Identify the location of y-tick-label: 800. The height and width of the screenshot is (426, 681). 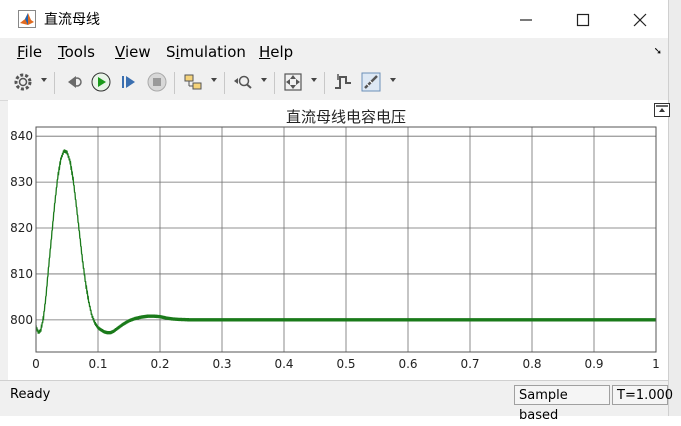
(21, 320).